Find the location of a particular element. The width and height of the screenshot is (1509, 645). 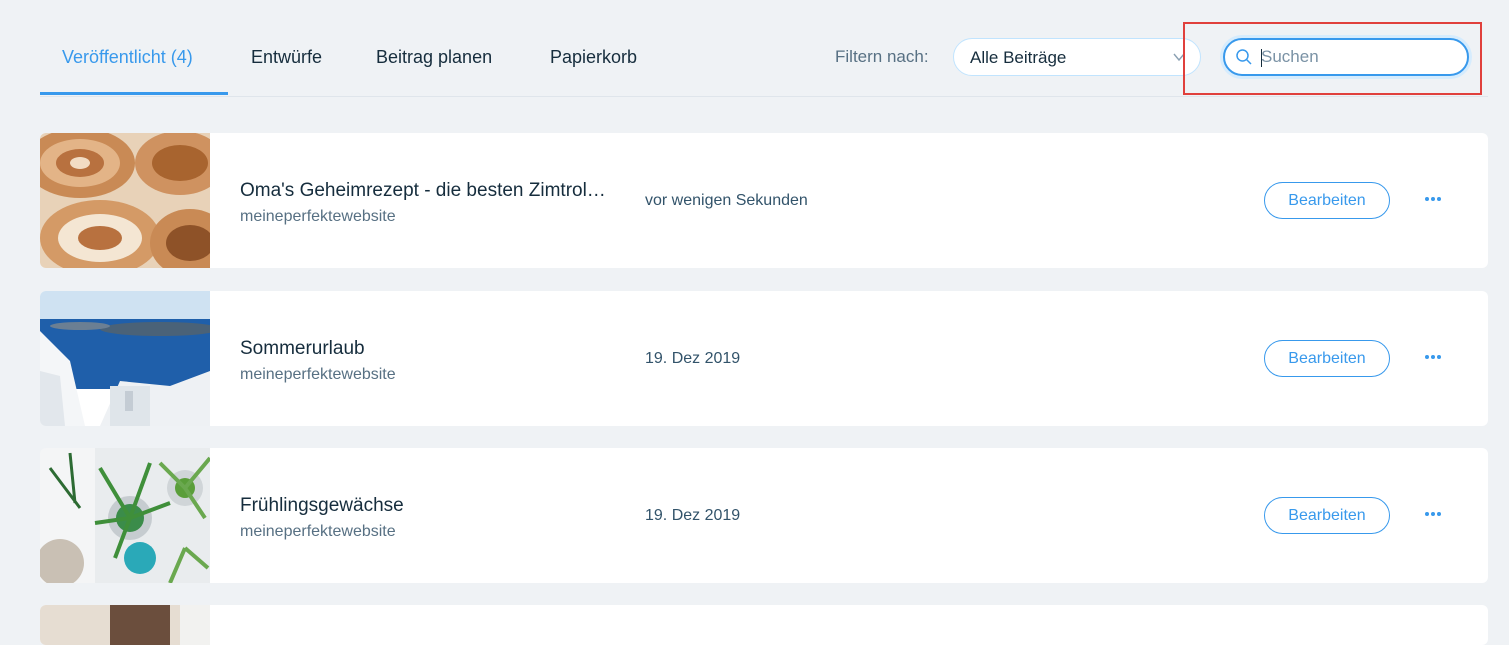

active-tab-indicator is located at coordinates (134, 93).